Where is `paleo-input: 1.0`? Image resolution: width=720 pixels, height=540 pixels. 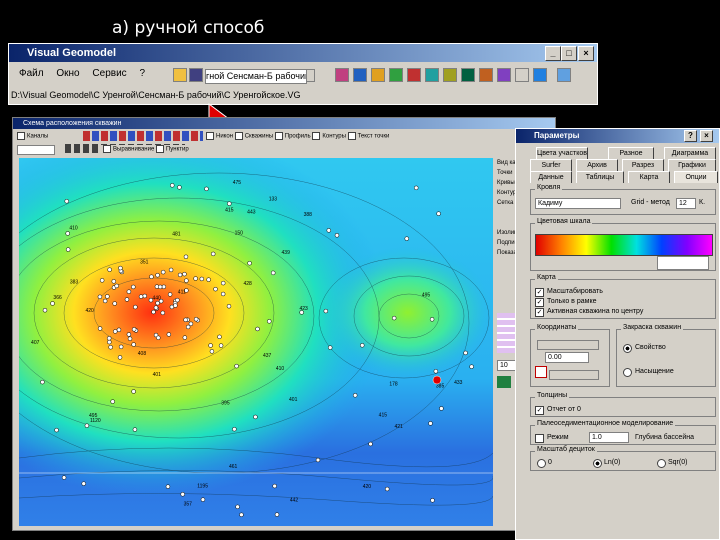 paleo-input: 1.0 is located at coordinates (609, 437).